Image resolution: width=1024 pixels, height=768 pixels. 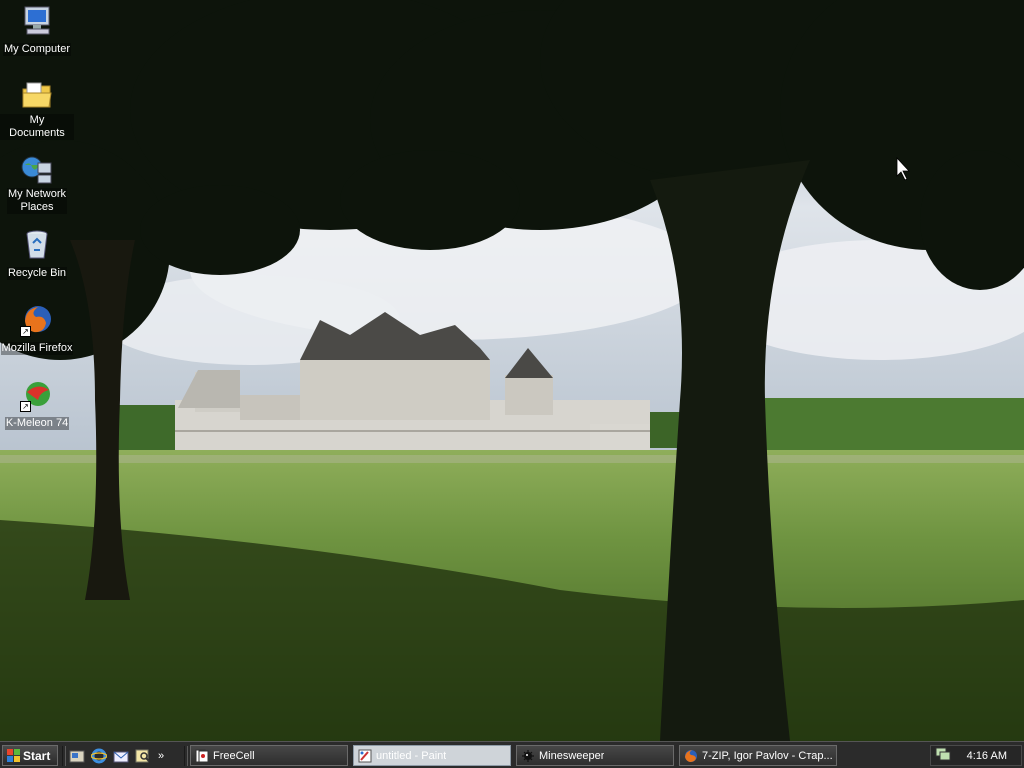 I want to click on task-label: untitled - Paint, so click(x=411, y=755).